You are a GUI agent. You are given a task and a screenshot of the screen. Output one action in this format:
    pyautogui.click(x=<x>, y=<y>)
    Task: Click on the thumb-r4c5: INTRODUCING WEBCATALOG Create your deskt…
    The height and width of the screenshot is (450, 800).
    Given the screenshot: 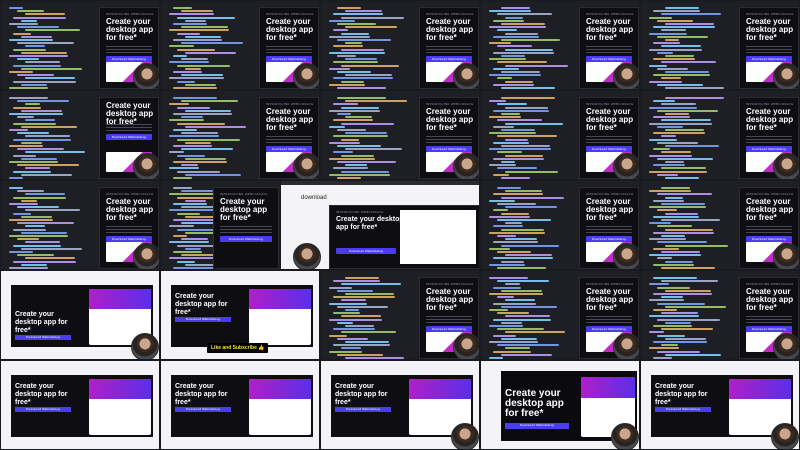 What is the action you would take?
    pyautogui.click(x=720, y=315)
    